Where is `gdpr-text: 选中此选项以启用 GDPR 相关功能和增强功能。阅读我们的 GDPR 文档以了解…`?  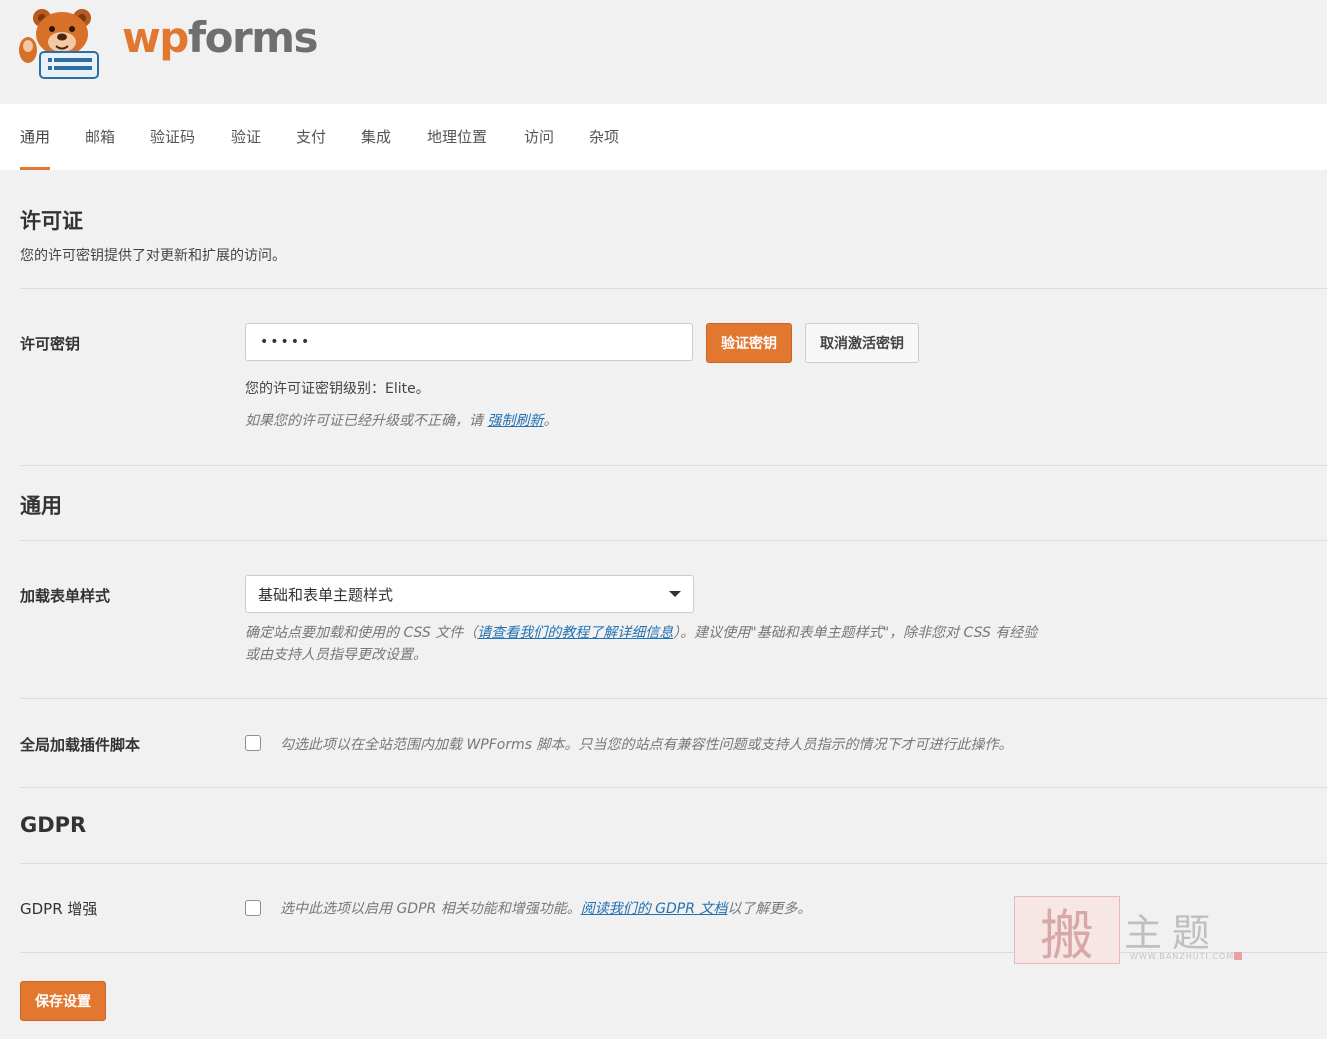 gdpr-text: 选中此选项以启用 GDPR 相关功能和增强功能。阅读我们的 GDPR 文档以了解… is located at coordinates (545, 908).